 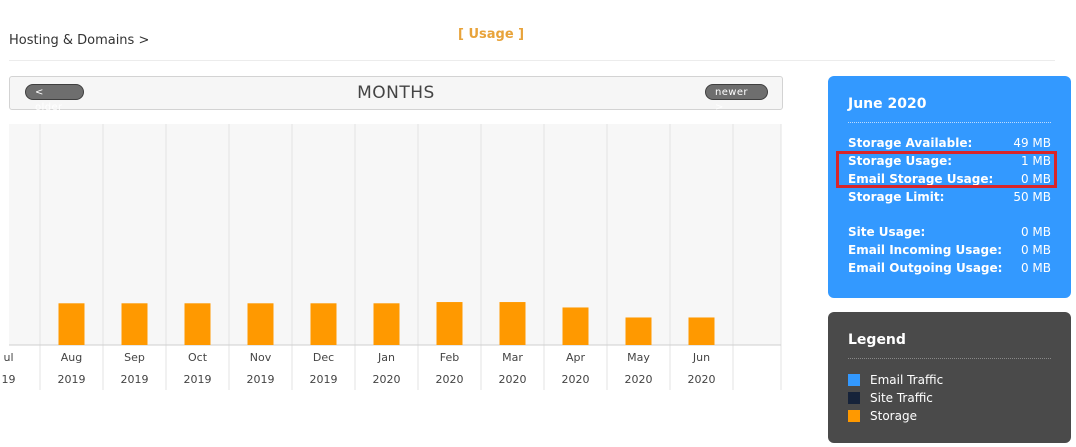 What do you see at coordinates (323, 324) in the screenshot?
I see `bar-dec-2019` at bounding box center [323, 324].